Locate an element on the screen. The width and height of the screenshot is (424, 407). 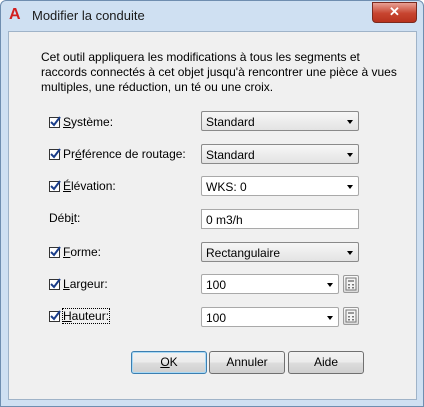
hauteur-combobox: 100 is located at coordinates (270, 317).